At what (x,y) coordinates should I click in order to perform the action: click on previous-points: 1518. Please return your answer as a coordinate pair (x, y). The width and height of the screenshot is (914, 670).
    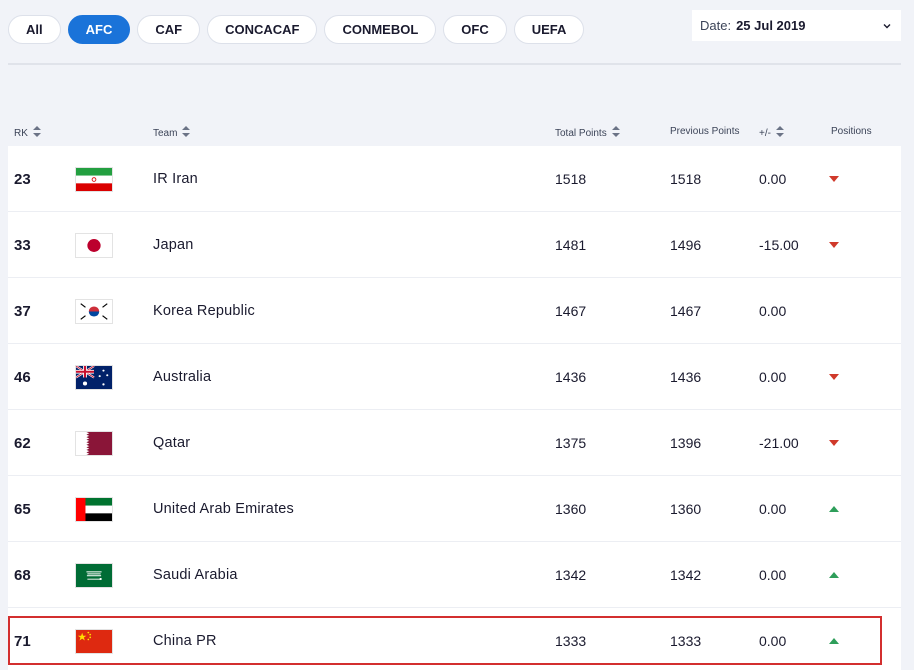
    Looking at the image, I should click on (686, 179).